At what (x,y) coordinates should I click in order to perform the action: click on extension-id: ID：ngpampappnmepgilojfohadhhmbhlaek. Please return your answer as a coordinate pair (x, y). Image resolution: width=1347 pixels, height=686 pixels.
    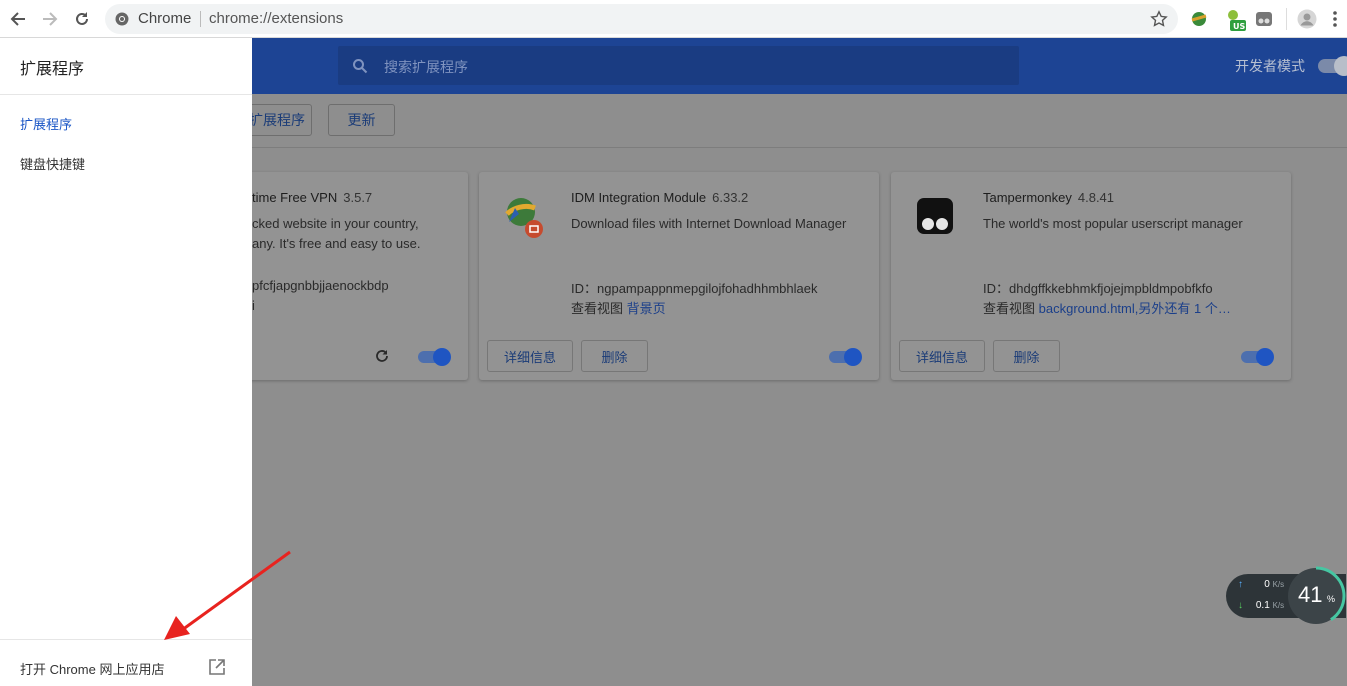
    Looking at the image, I should click on (694, 288).